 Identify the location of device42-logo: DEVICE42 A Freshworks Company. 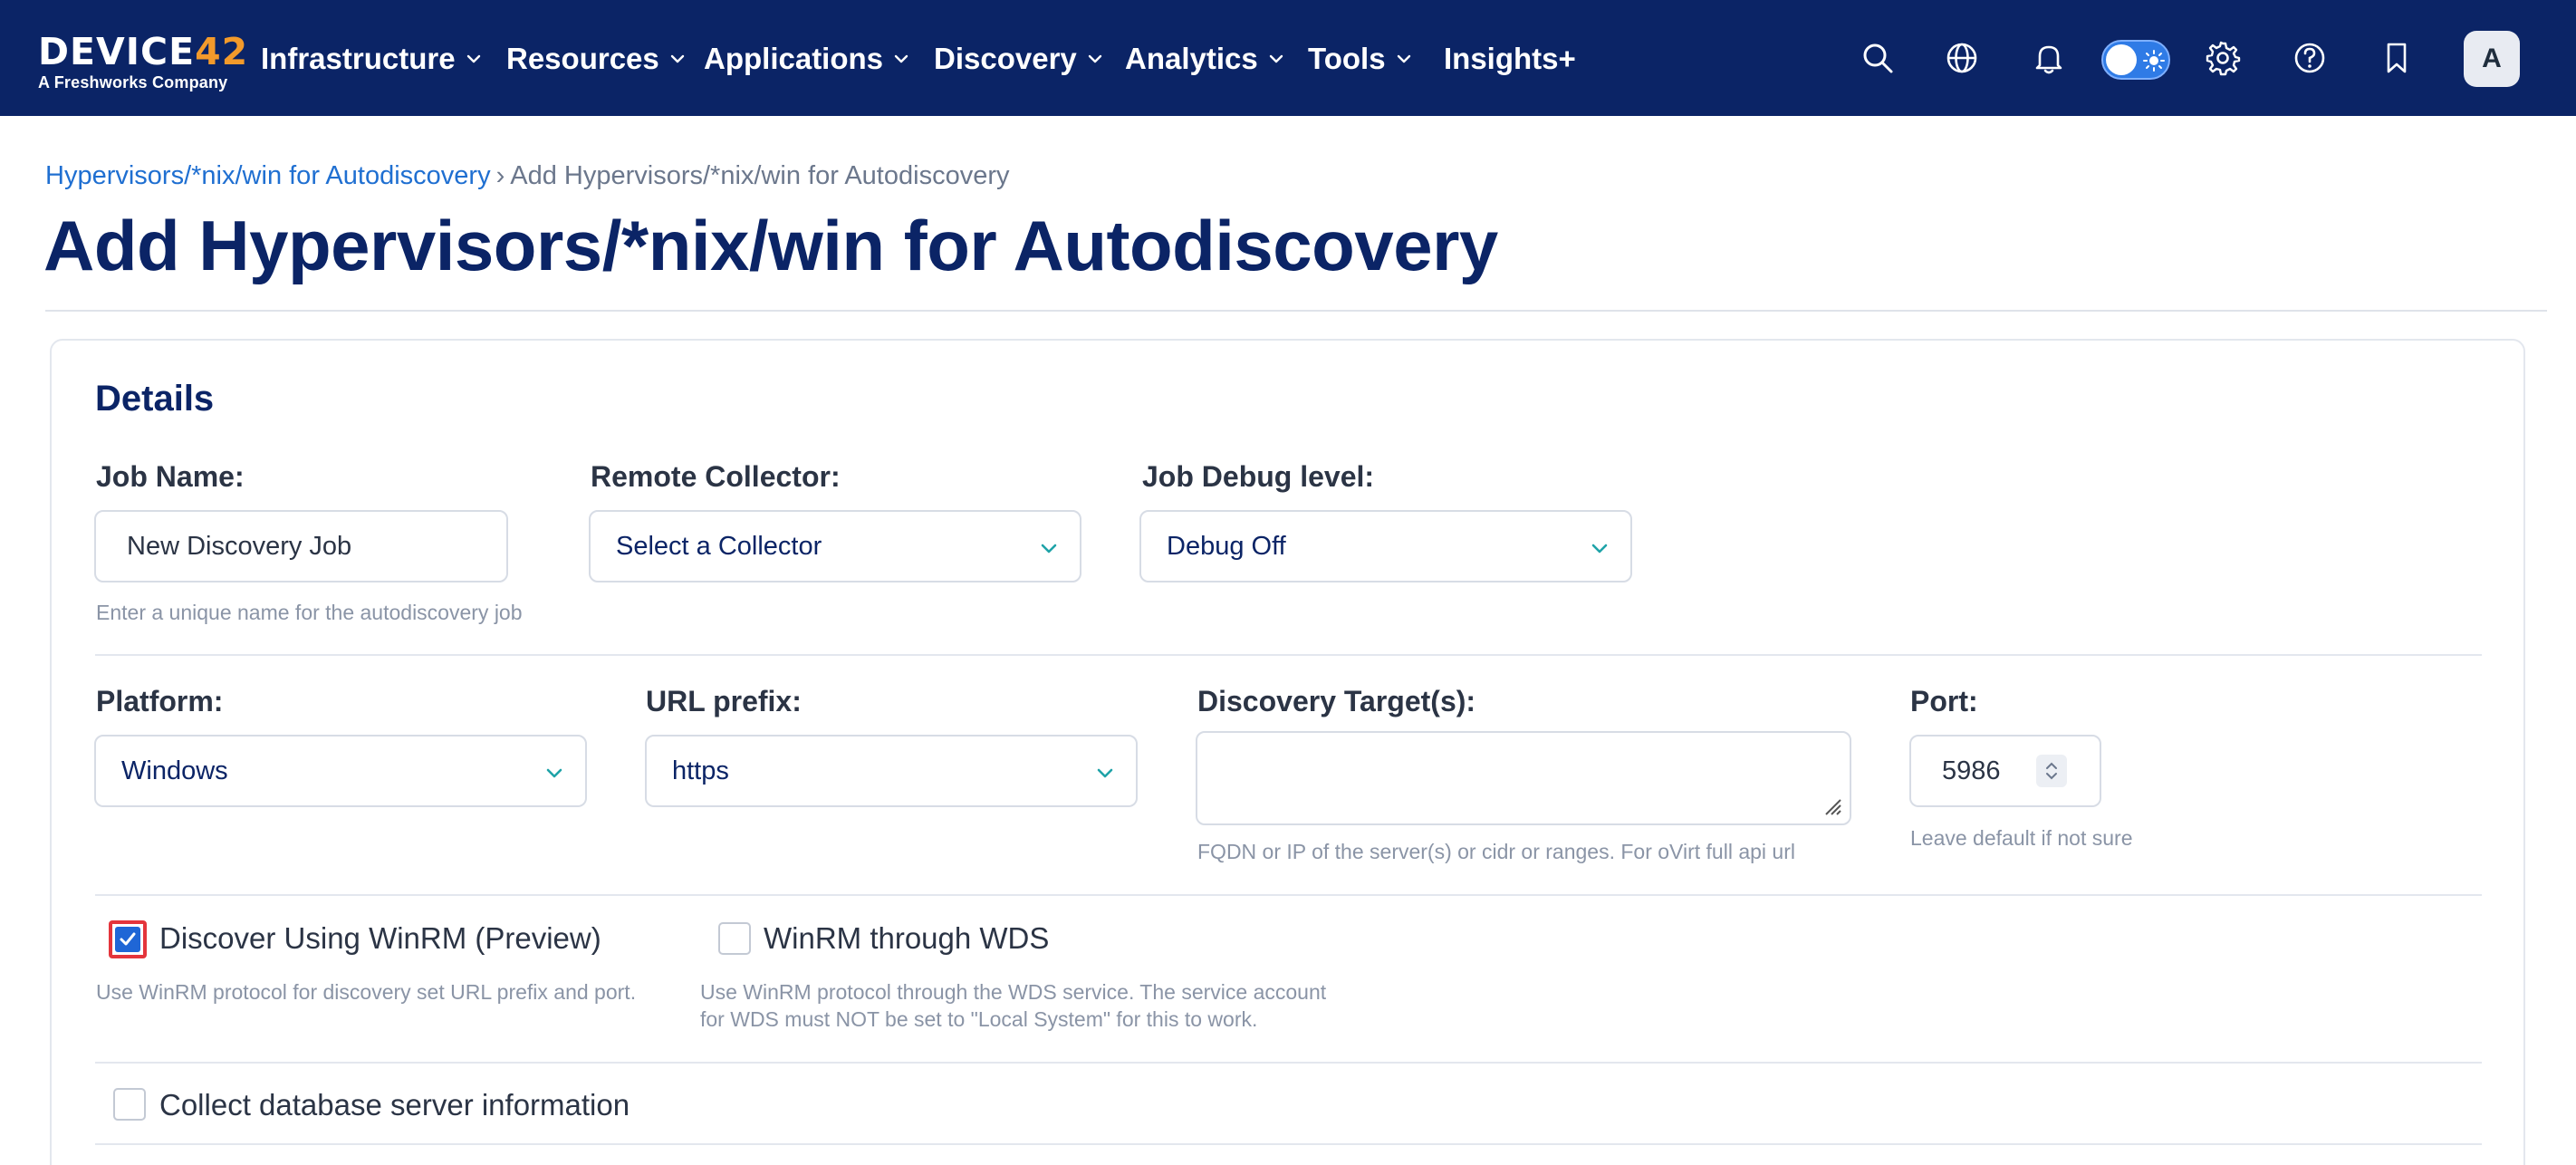
(142, 63).